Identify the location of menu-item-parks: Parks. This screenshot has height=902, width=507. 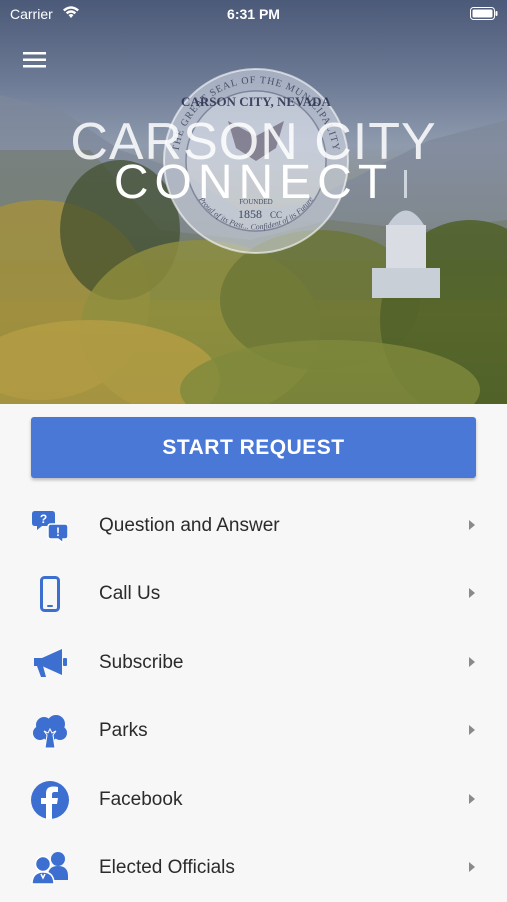
(253, 731).